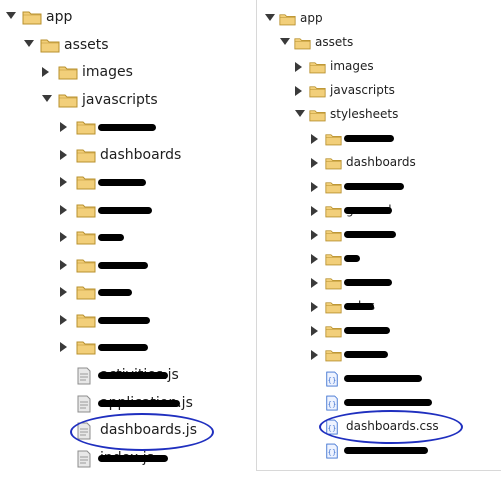 The width and height of the screenshot is (501, 482). Describe the element at coordinates (362, 90) in the screenshot. I see `tree-item-label: javascripts` at that location.